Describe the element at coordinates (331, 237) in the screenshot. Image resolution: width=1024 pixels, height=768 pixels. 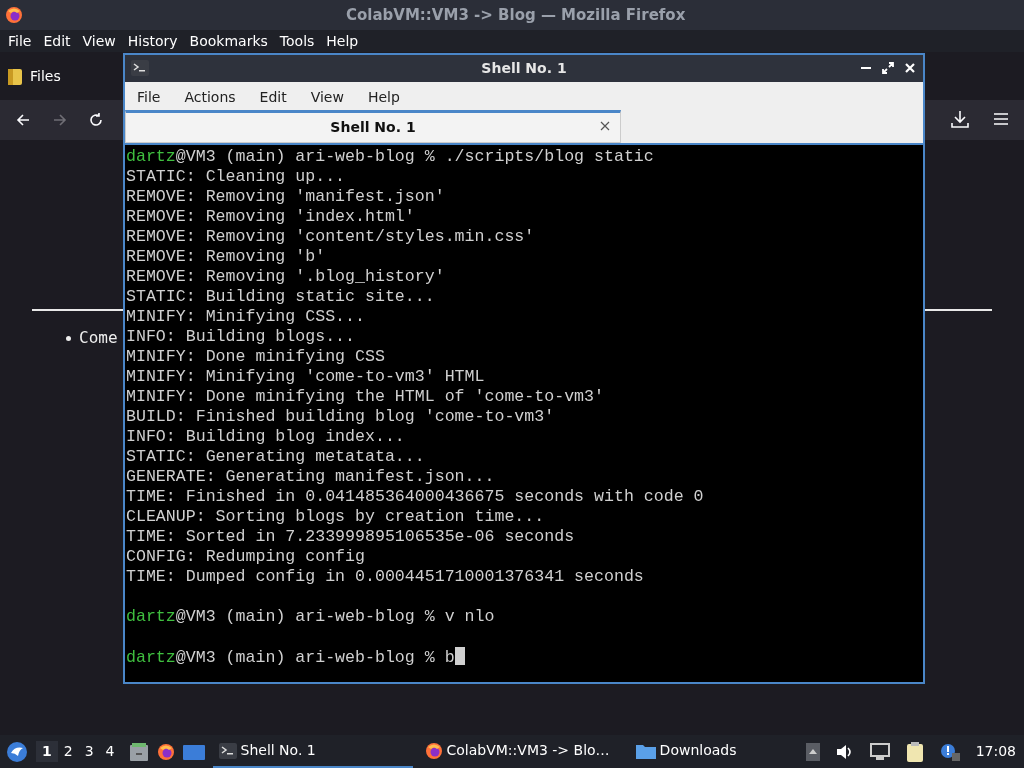
I see `output-line: REMOVE: Removing 'content/styles.min.css'` at that location.